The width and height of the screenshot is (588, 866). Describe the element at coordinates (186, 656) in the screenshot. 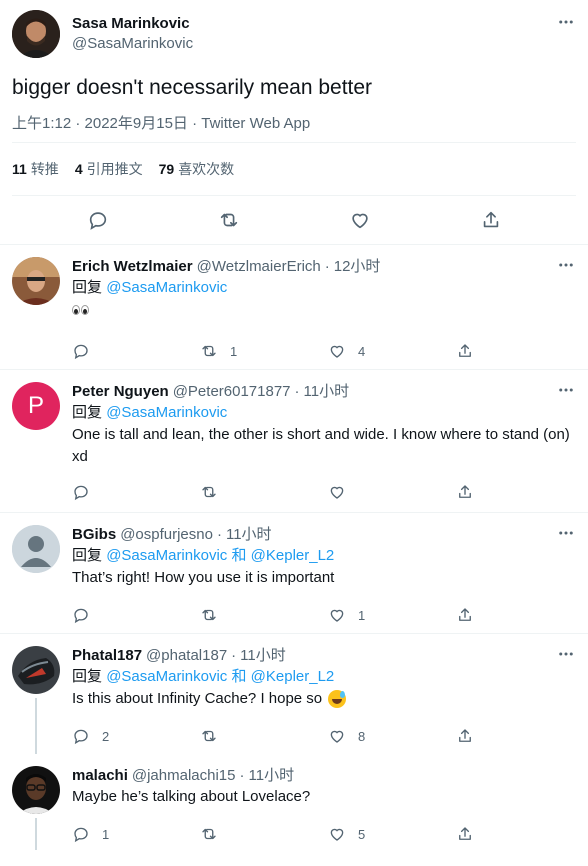

I see `reply-author-handle: @phatal187` at that location.